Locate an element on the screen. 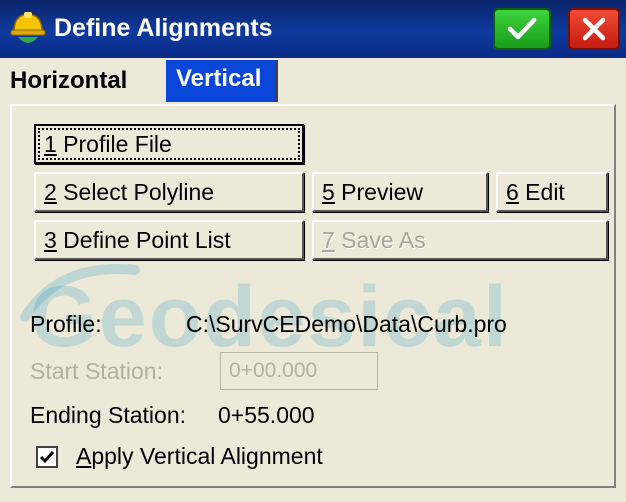  ending-station-label: Ending Station: is located at coordinates (108, 415).